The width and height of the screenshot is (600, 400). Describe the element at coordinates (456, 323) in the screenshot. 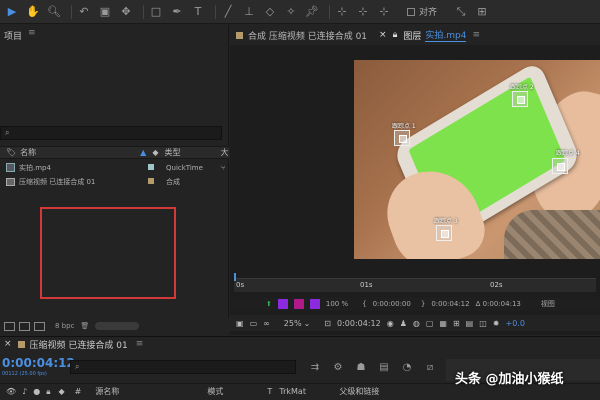

I see `guides-icon: ⊞` at that location.